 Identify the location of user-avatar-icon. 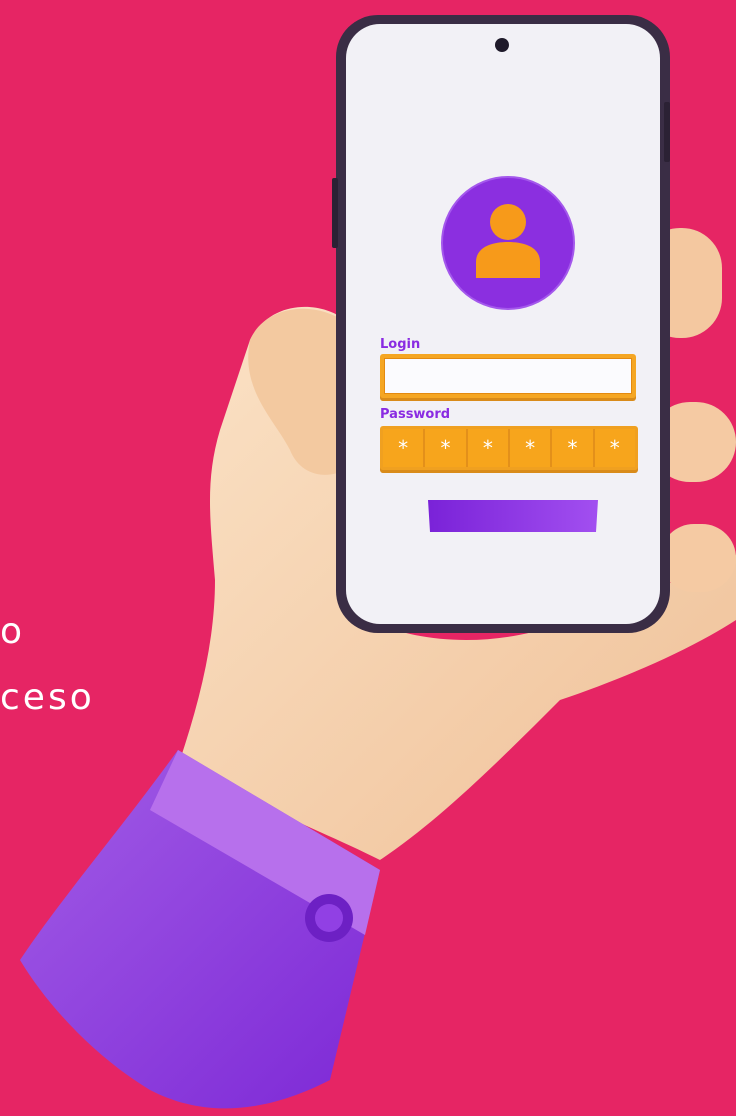
(508, 243).